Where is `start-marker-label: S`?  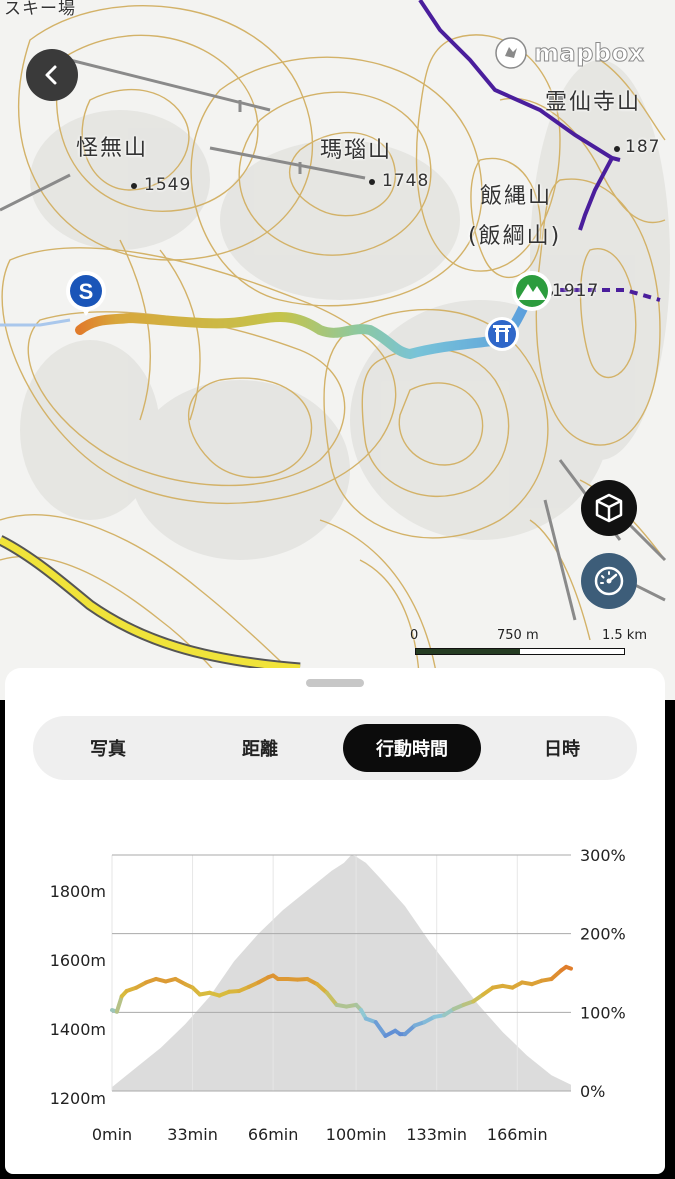
start-marker-label: S is located at coordinates (86, 291).